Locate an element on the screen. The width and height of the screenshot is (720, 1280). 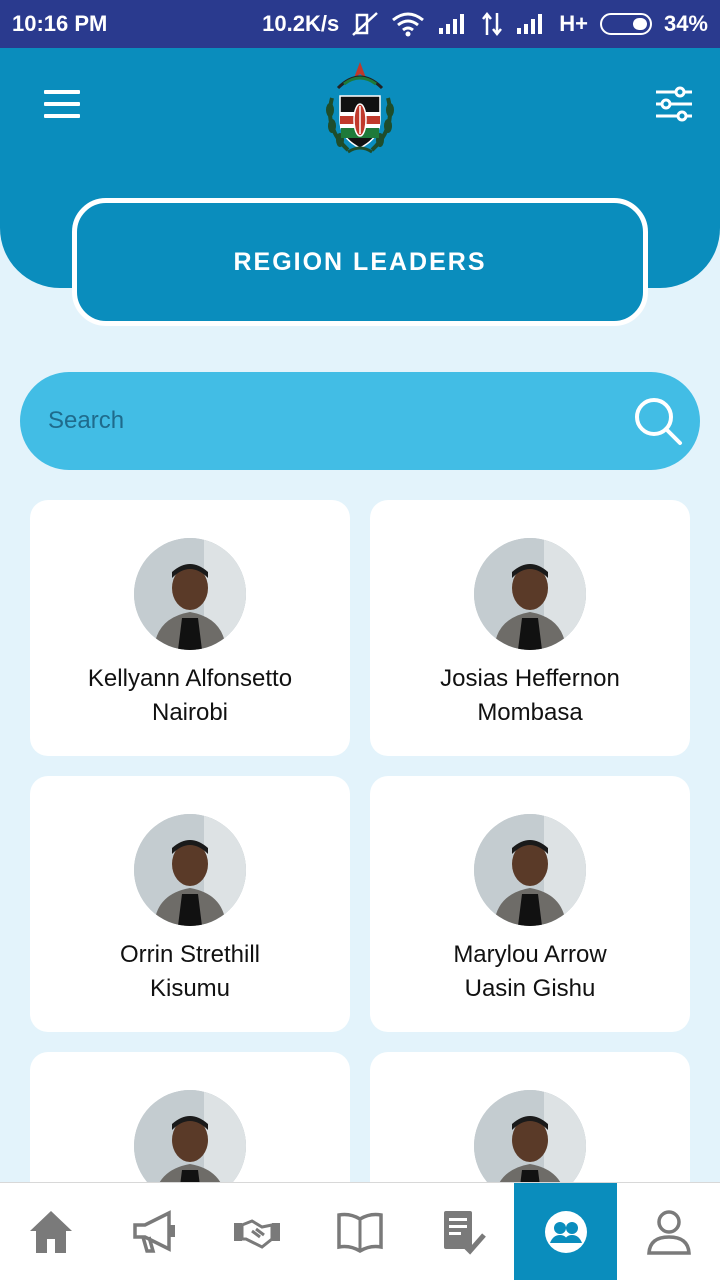
nav-tasks is located at coordinates (462, 1231).